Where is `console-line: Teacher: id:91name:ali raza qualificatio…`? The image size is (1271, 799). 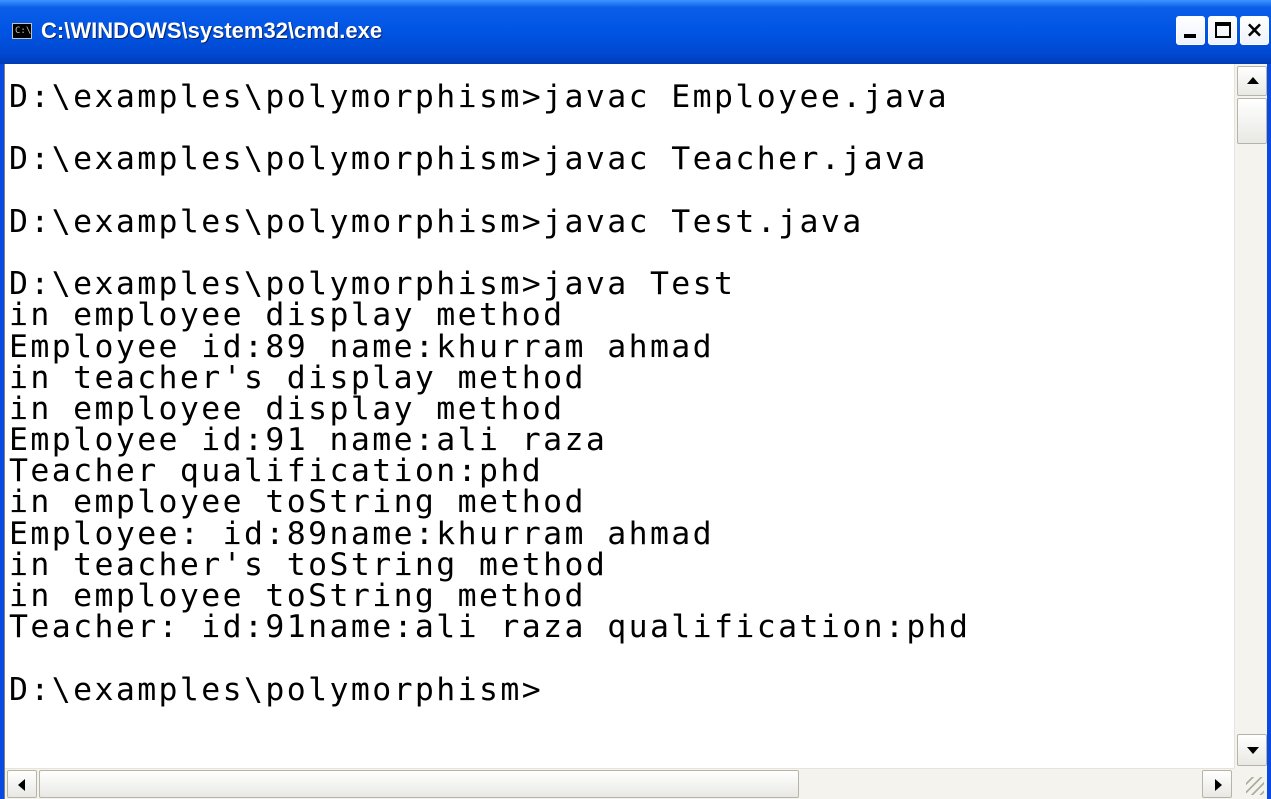 console-line: Teacher: id:91name:ali raza qualificatio… is located at coordinates (490, 627).